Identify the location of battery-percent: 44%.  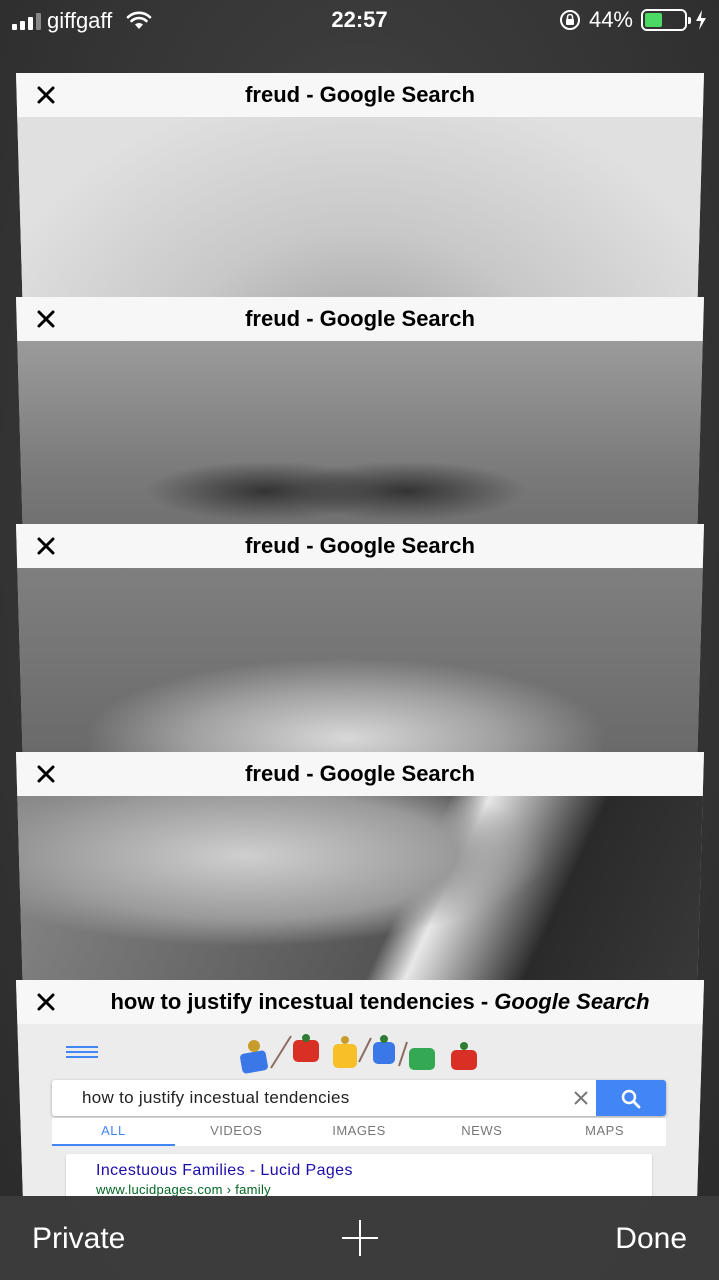
(610, 19).